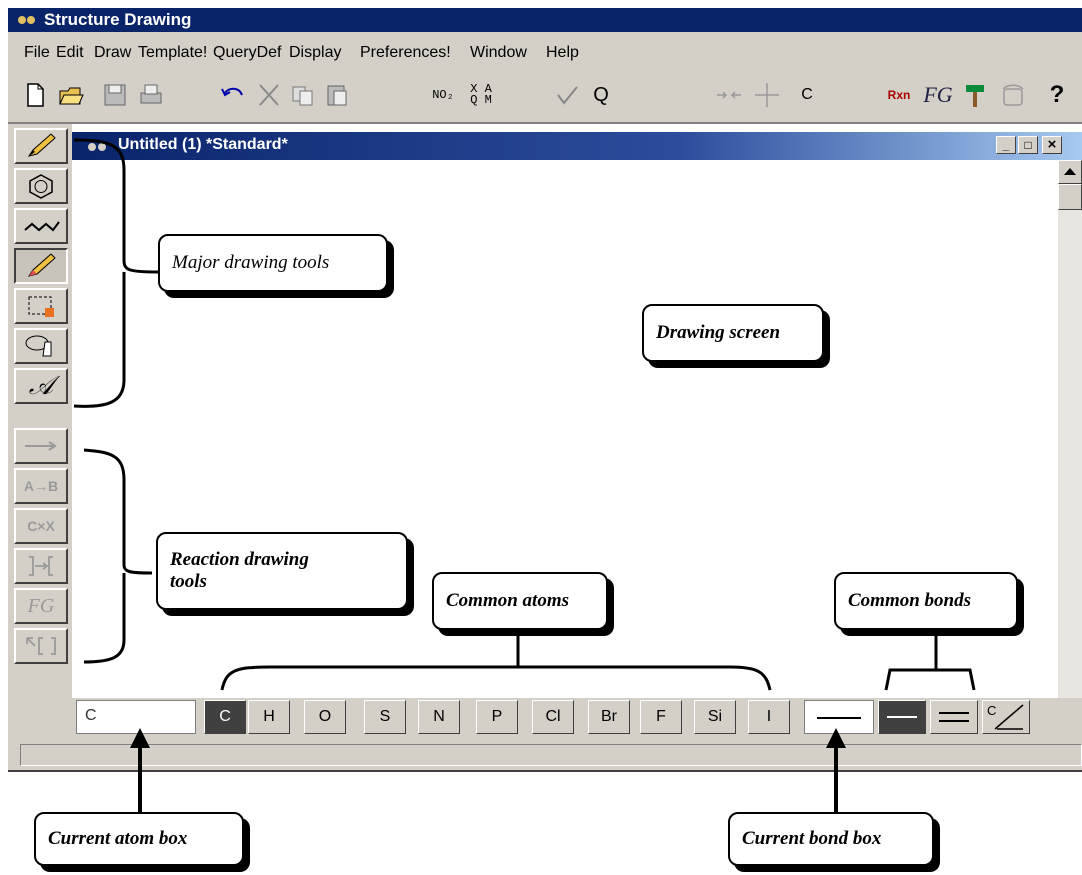 Image resolution: width=1082 pixels, height=875 pixels. Describe the element at coordinates (282, 571) in the screenshot. I see `callout-reaction-tools: Reaction drawing tools` at that location.